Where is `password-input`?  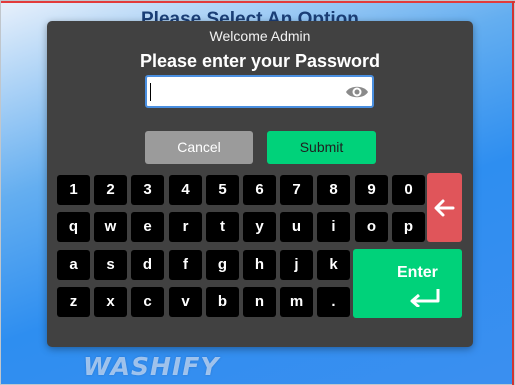 password-input is located at coordinates (246, 91).